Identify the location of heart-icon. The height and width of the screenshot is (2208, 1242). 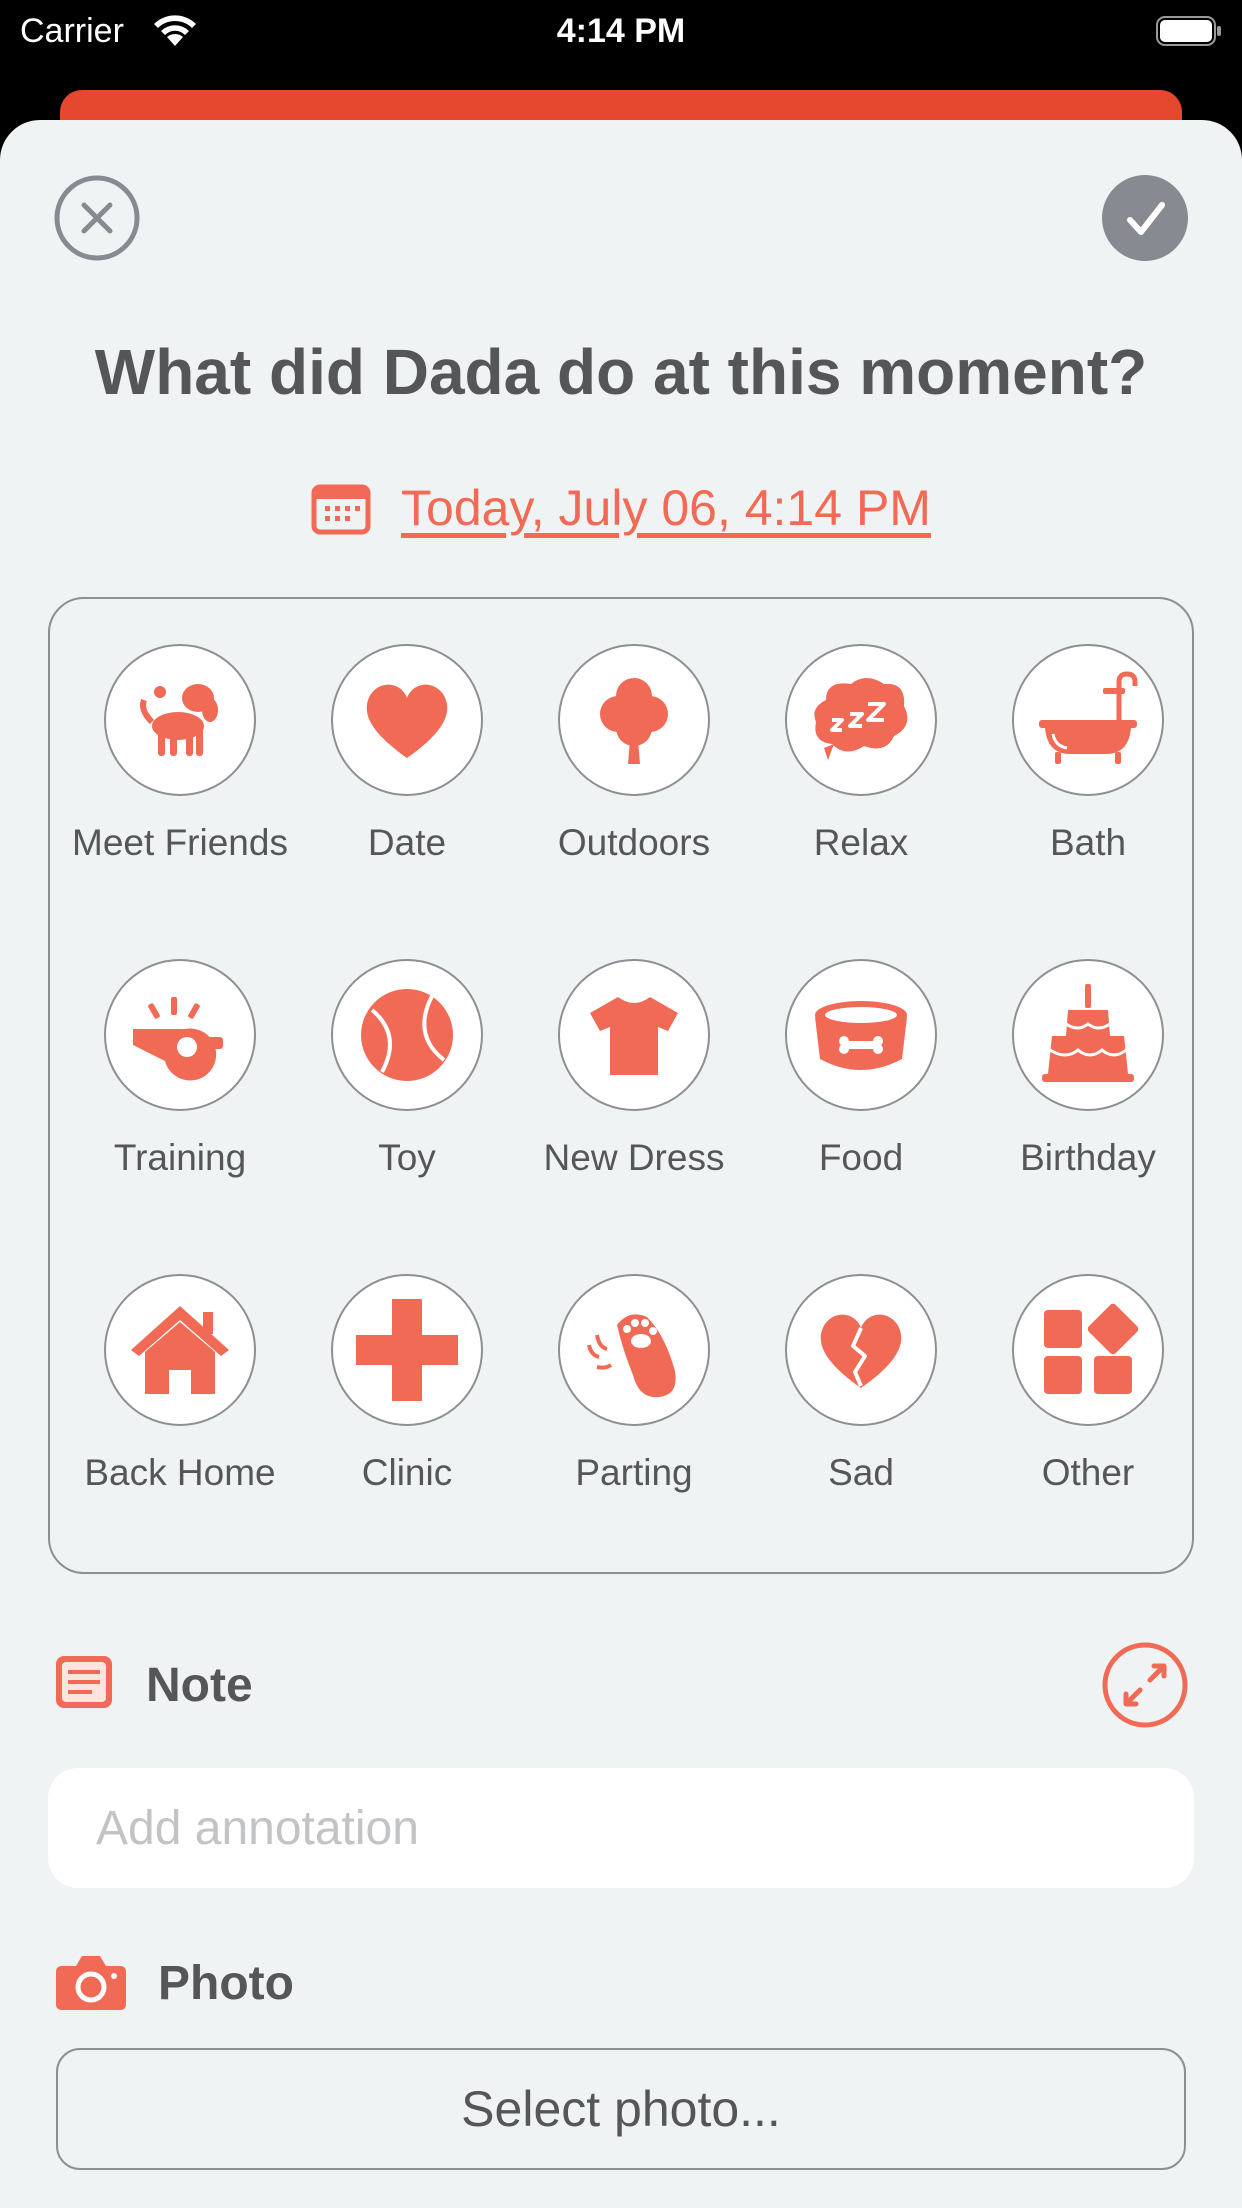
(407, 721).